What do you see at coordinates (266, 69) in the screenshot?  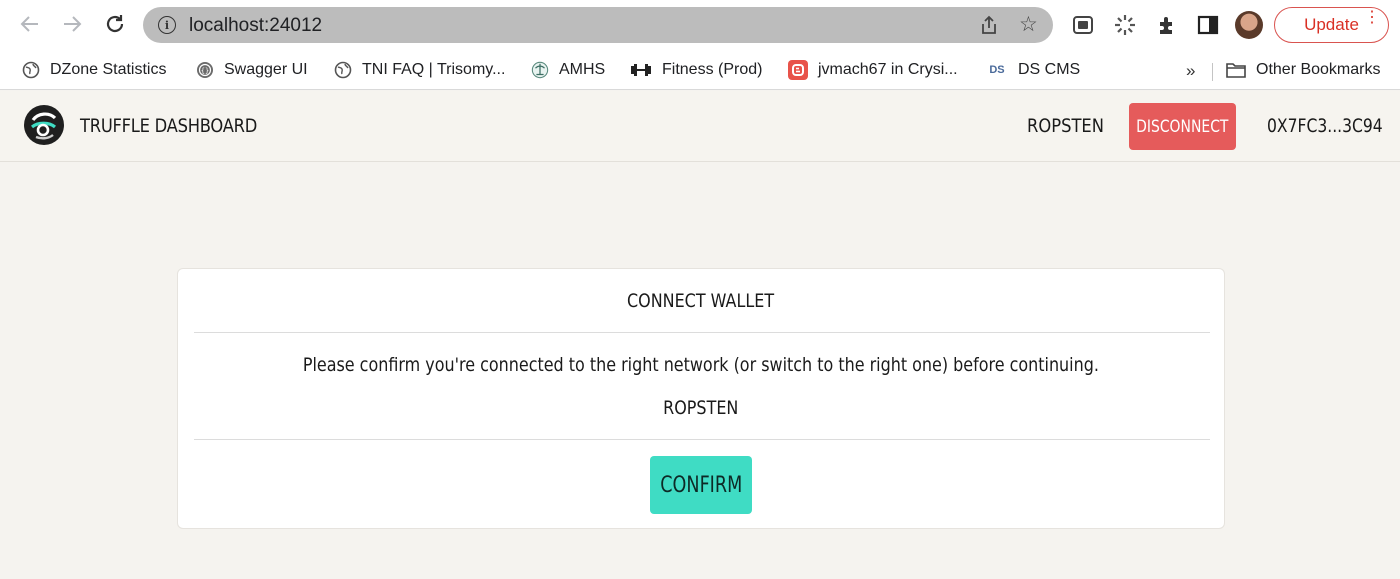 I see `bookmark-label: Swagger UI` at bounding box center [266, 69].